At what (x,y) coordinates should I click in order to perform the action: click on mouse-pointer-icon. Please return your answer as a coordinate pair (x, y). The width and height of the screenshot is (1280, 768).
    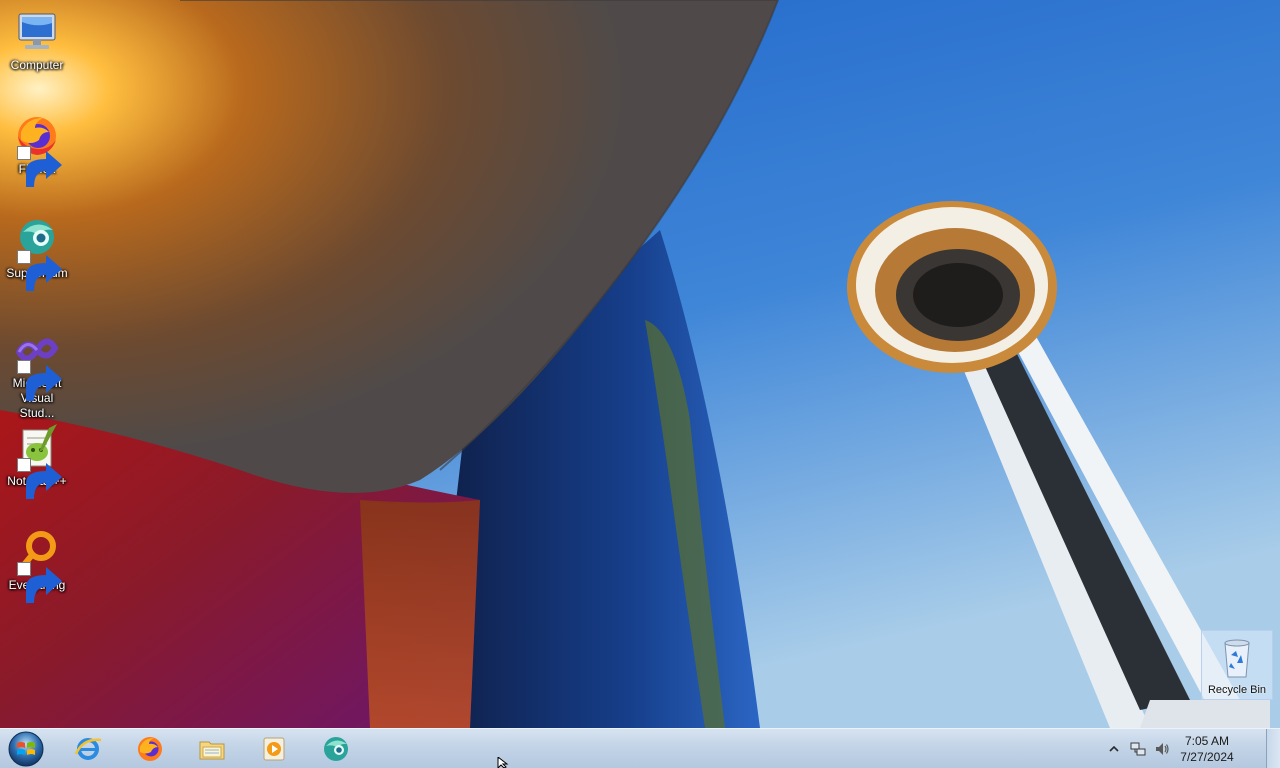
    Looking at the image, I should click on (503, 762).